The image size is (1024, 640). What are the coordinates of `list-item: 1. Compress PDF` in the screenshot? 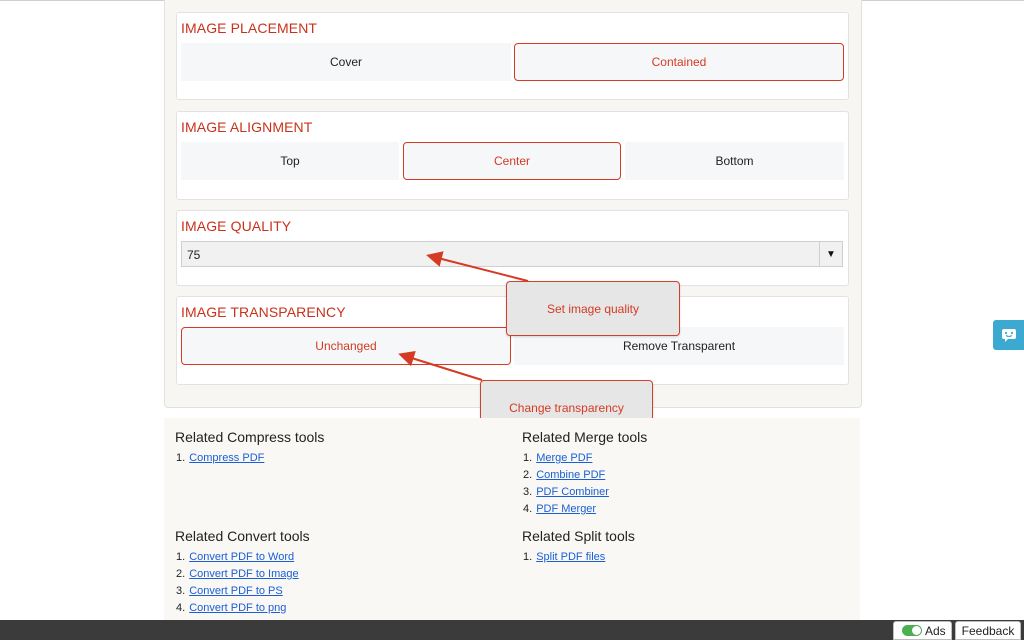 It's located at (220, 458).